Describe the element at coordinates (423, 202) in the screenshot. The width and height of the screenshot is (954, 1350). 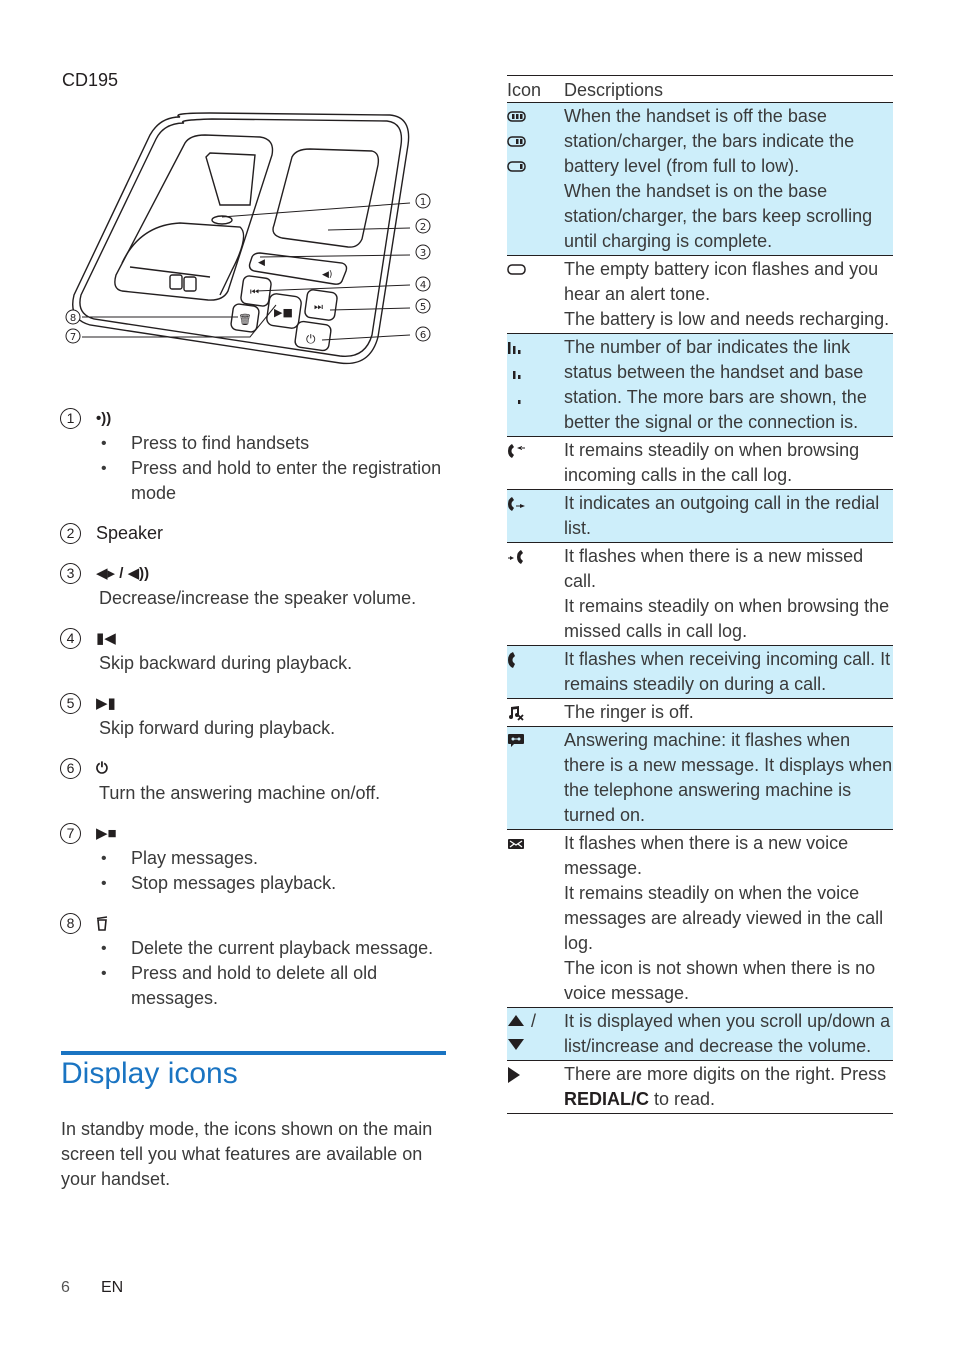
I see `callout-1: 1` at that location.